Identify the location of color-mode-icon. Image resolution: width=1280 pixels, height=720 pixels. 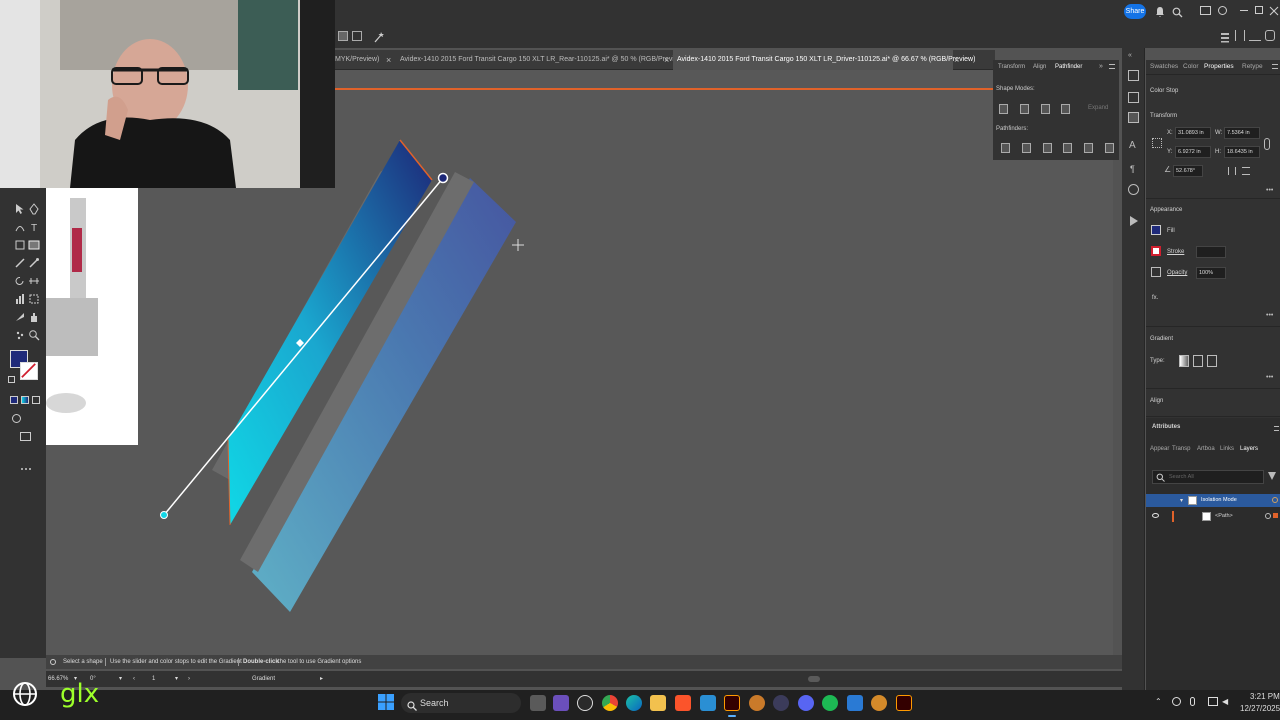
(14, 400).